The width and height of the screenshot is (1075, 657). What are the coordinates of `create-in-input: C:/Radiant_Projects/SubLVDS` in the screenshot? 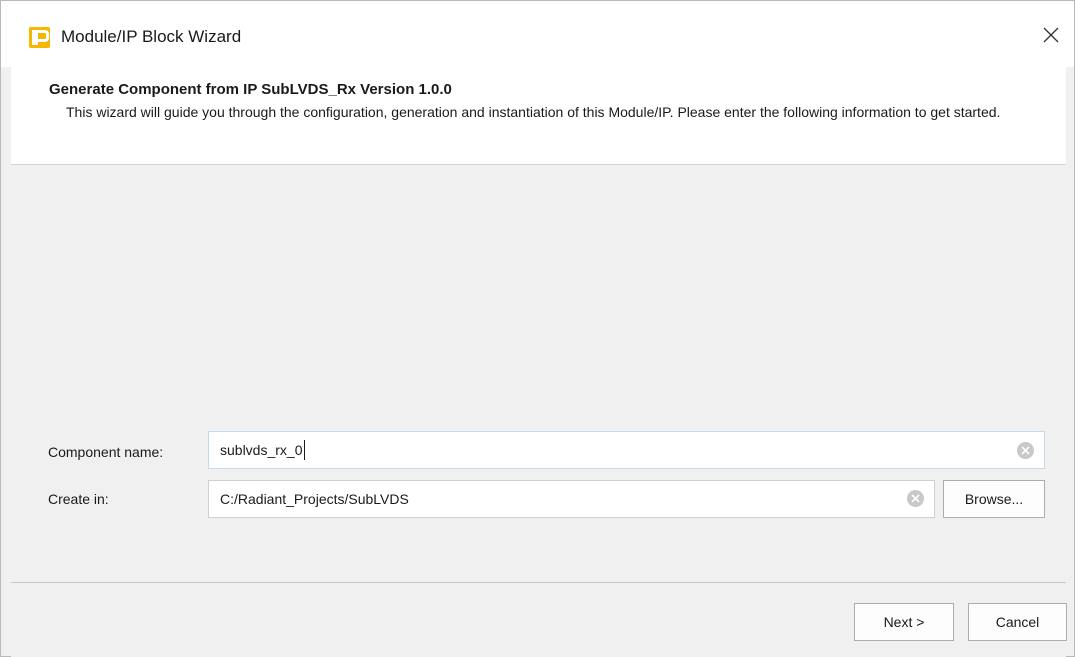 It's located at (571, 499).